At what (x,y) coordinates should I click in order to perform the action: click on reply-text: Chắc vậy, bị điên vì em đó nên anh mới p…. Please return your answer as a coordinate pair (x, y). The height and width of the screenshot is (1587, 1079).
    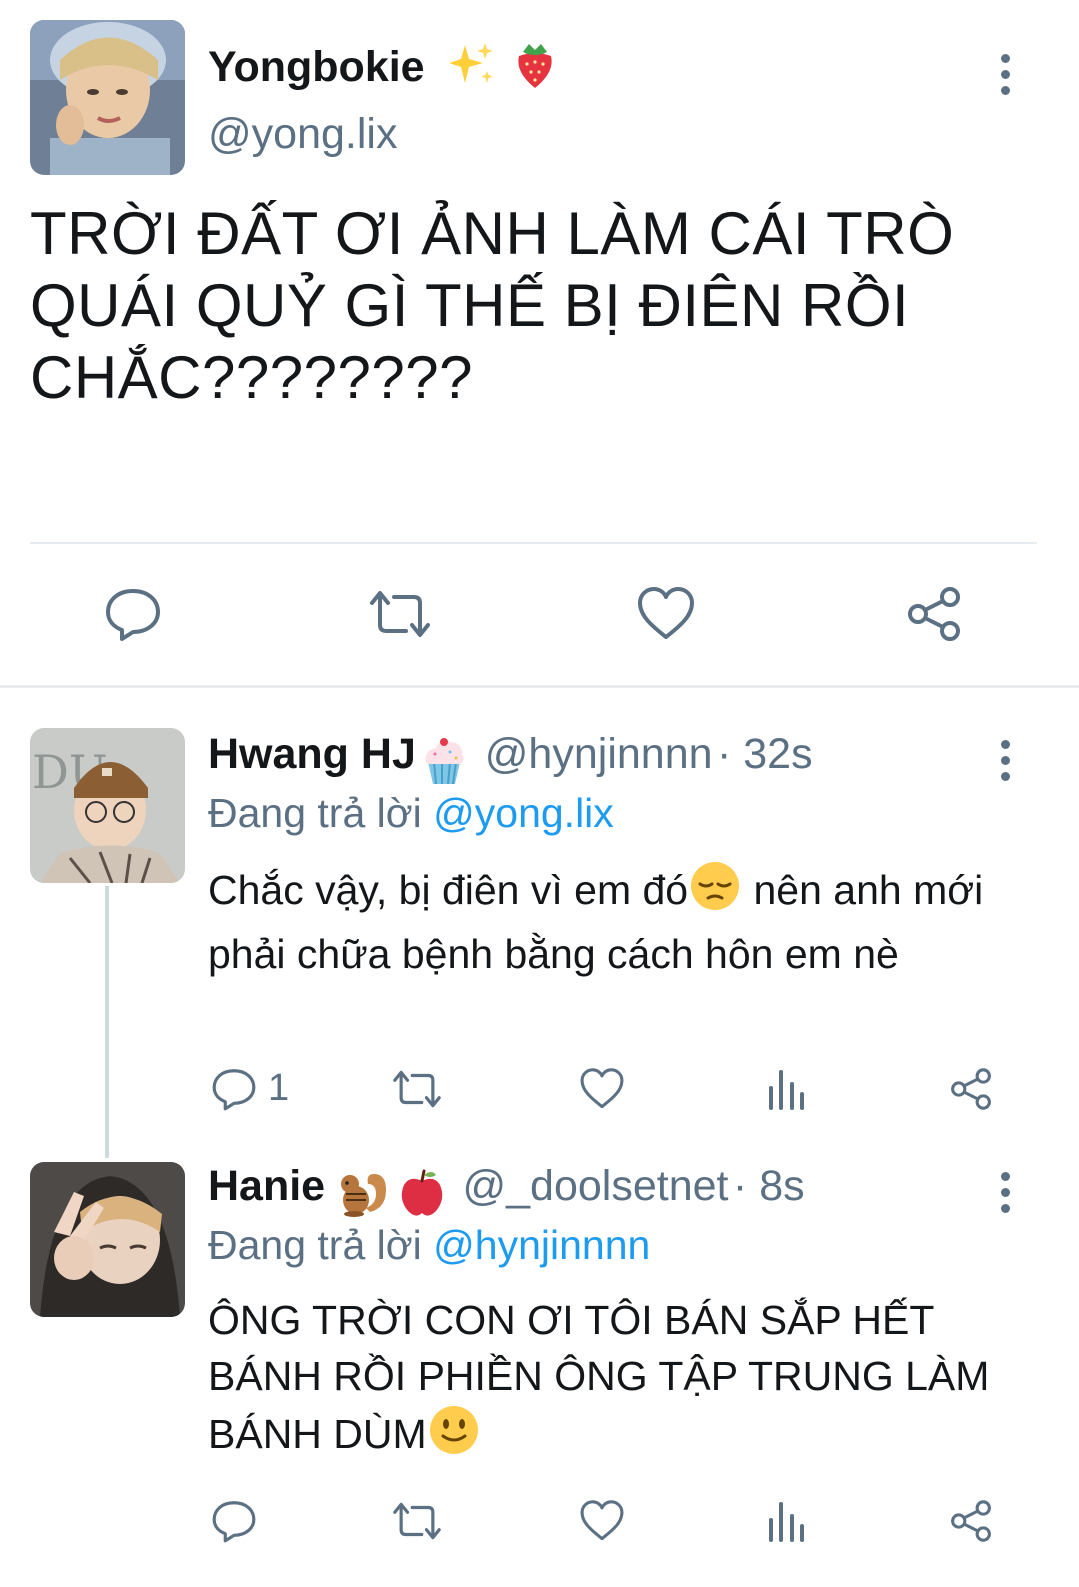
    Looking at the image, I should click on (608, 921).